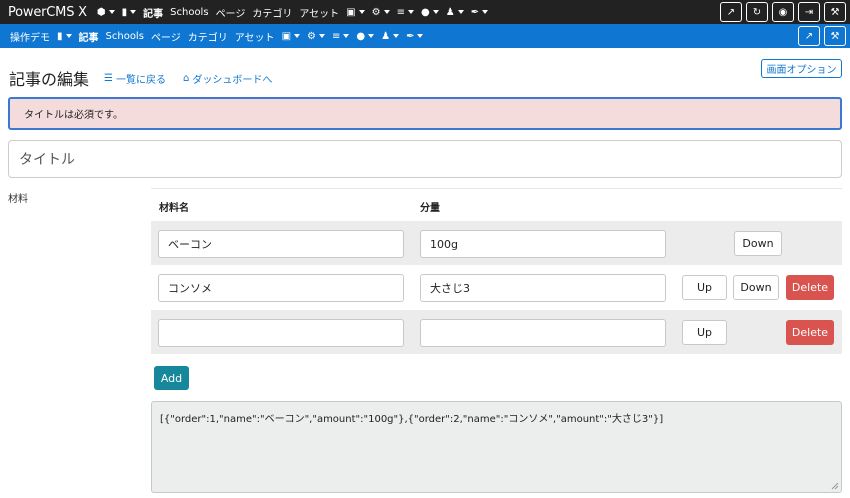 Image resolution: width=850 pixels, height=498 pixels. What do you see at coordinates (232, 80) in the screenshot?
I see `dashboard-label: ダッシュボードへ` at bounding box center [232, 80].